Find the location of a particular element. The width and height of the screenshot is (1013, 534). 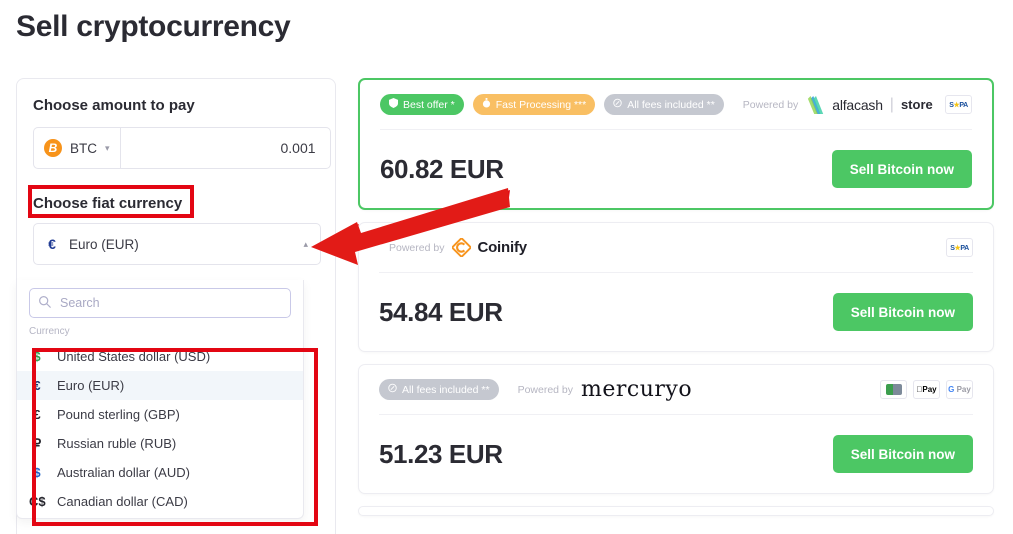

badge-label: Best offer * is located at coordinates (429, 104).